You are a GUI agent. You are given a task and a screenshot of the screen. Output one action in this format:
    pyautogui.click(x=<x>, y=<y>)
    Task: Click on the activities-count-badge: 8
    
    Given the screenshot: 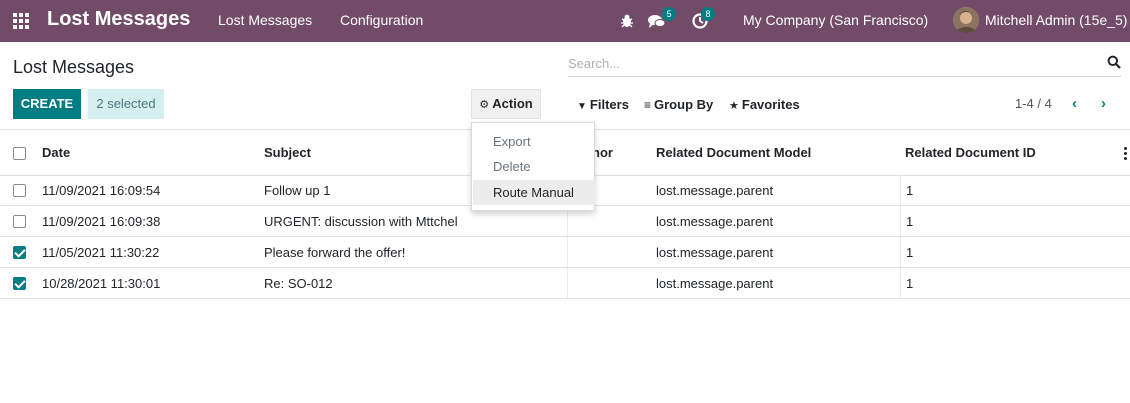 What is the action you would take?
    pyautogui.click(x=708, y=14)
    